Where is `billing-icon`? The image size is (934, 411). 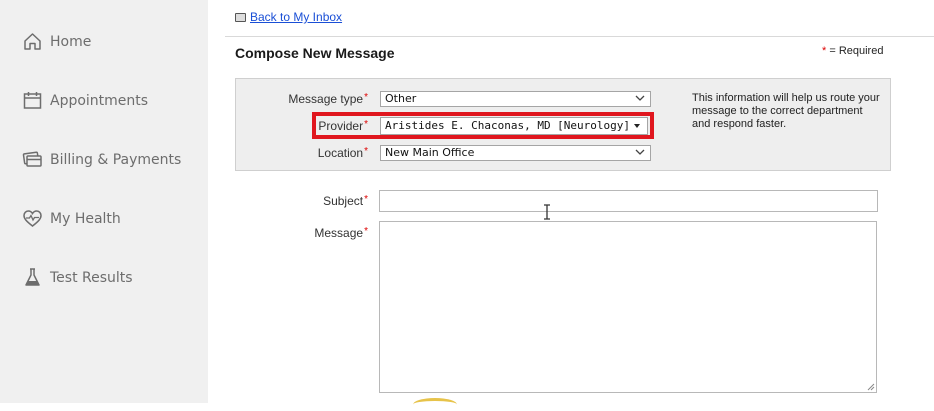 billing-icon is located at coordinates (32, 159).